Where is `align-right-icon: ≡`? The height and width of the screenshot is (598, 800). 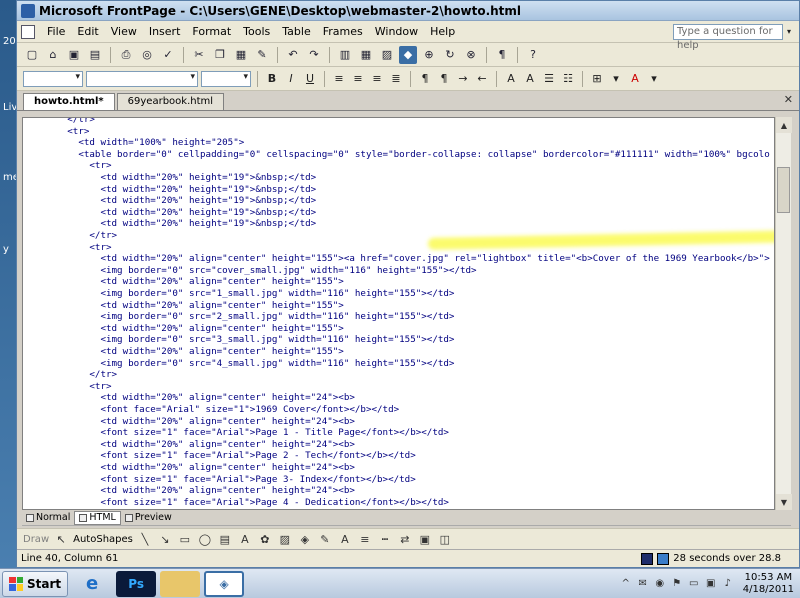
align-right-icon: ≡ is located at coordinates (377, 79).